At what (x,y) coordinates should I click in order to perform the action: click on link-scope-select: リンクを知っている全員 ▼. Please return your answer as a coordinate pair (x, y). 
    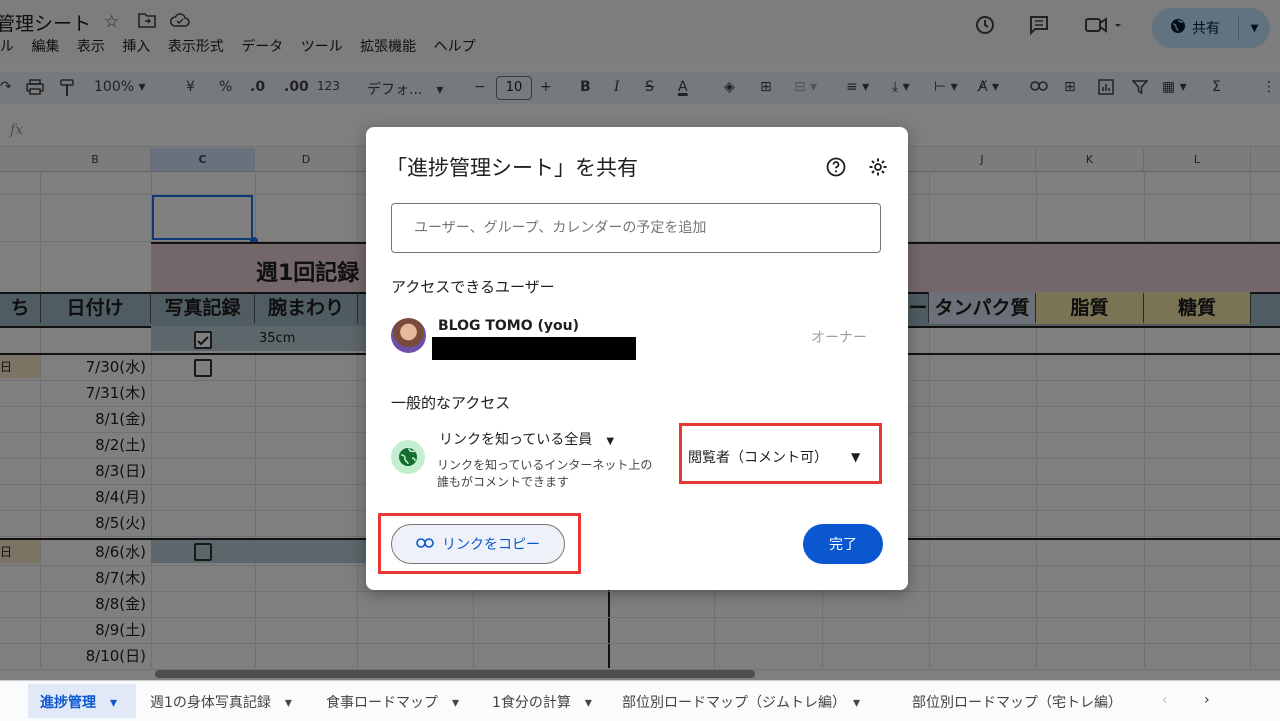
    Looking at the image, I should click on (526, 439).